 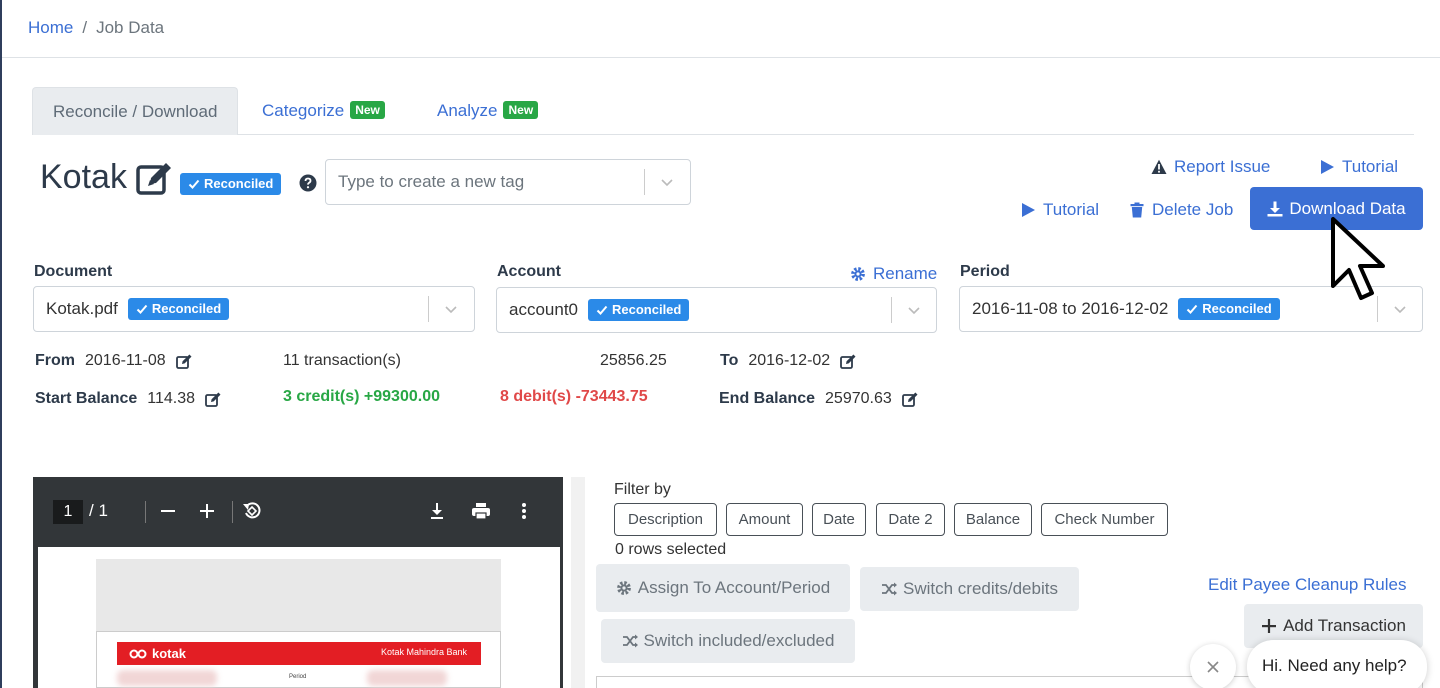 What do you see at coordinates (764, 519) in the screenshot?
I see `filter-amount-button: Amount` at bounding box center [764, 519].